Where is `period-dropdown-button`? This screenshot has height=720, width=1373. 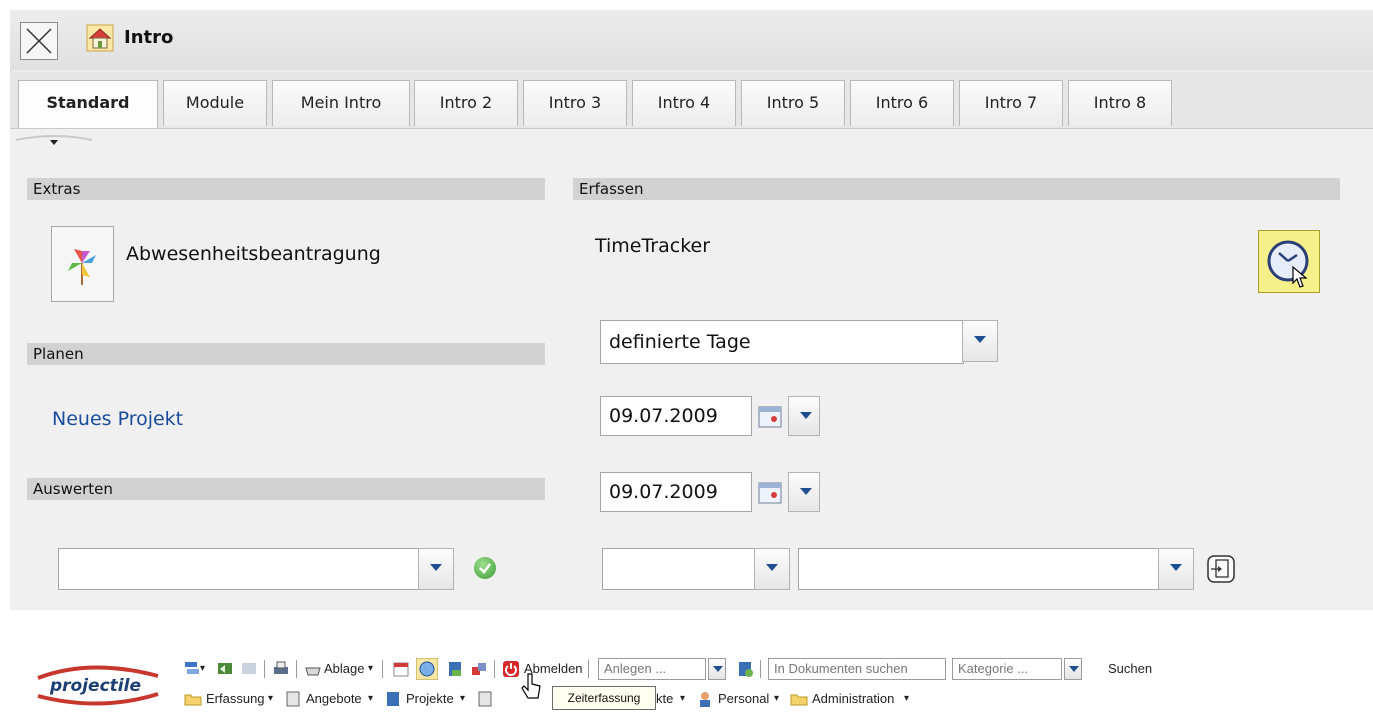 period-dropdown-button is located at coordinates (980, 341).